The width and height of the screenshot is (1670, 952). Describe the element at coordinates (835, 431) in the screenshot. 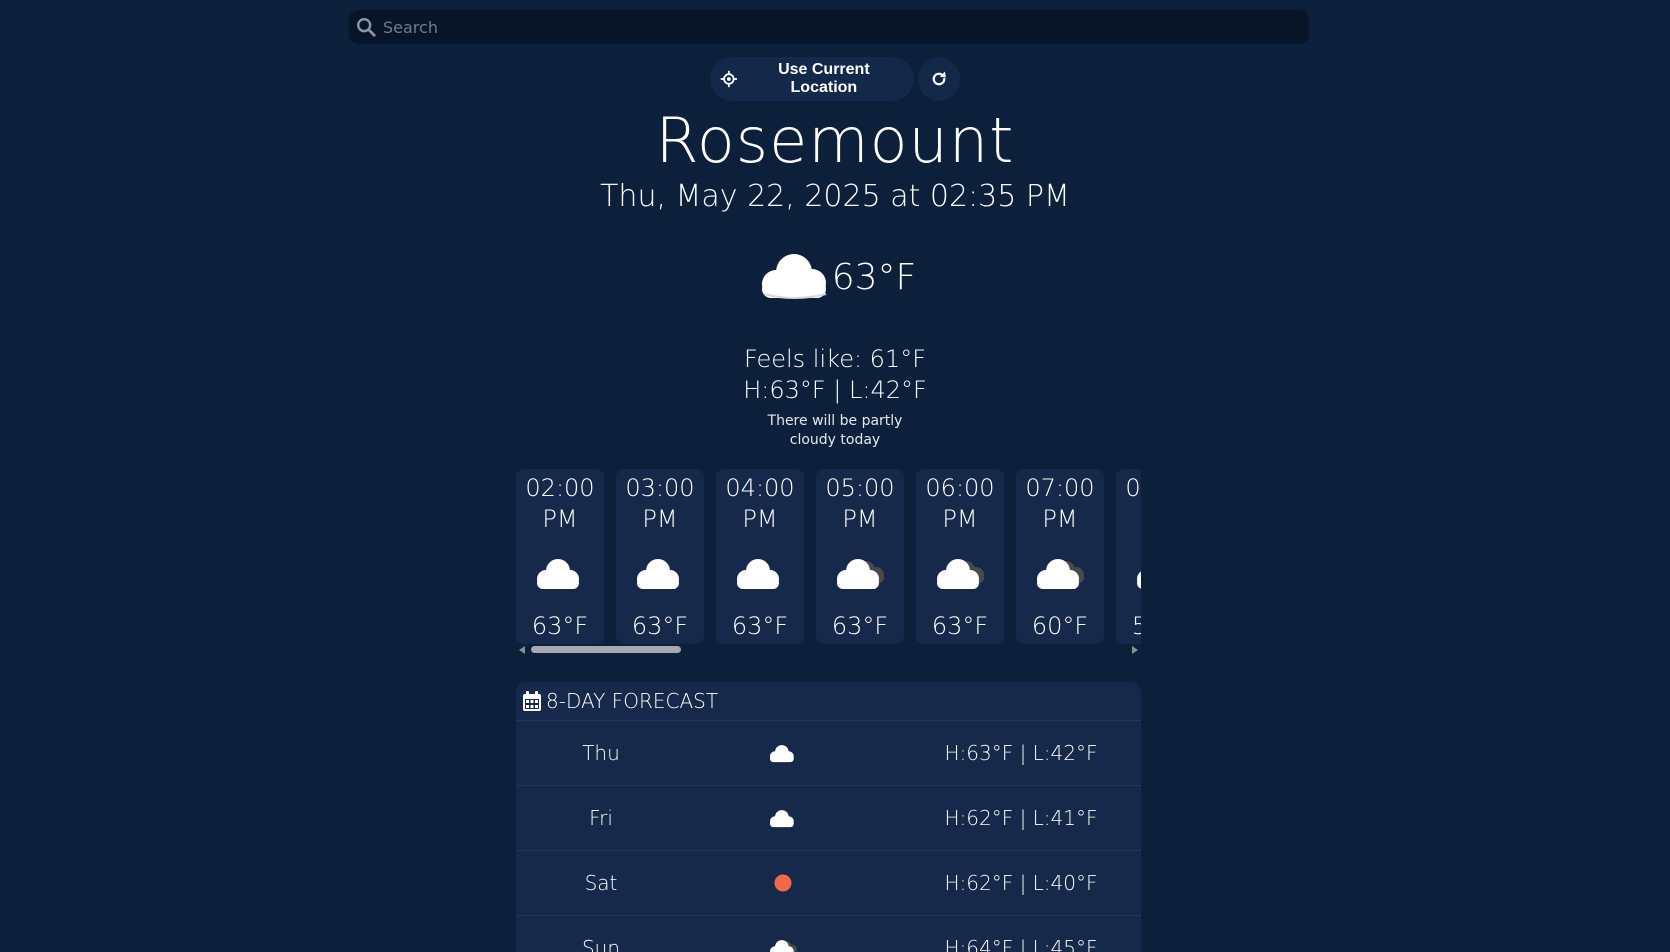

I see `weather-description: There will be partly cloudy today` at that location.